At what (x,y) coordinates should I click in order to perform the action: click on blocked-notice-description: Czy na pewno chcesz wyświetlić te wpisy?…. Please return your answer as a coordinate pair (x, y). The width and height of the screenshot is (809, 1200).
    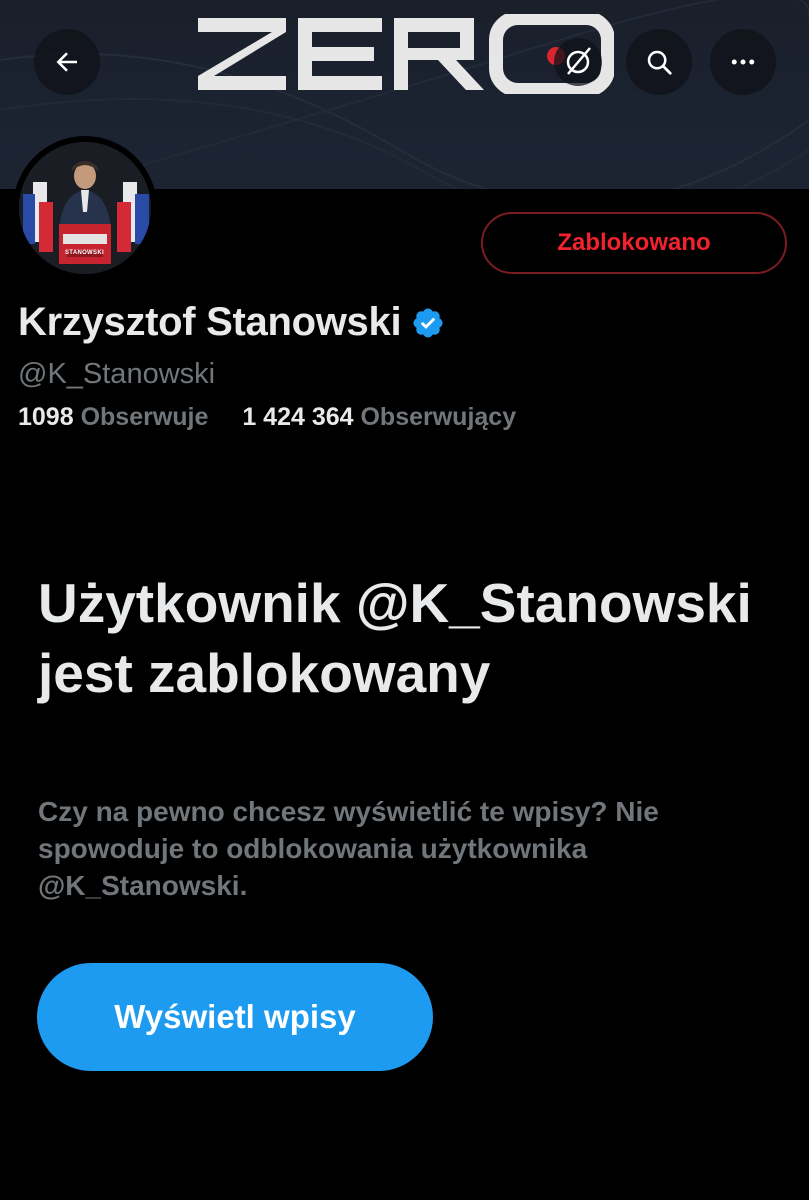
    Looking at the image, I should click on (348, 848).